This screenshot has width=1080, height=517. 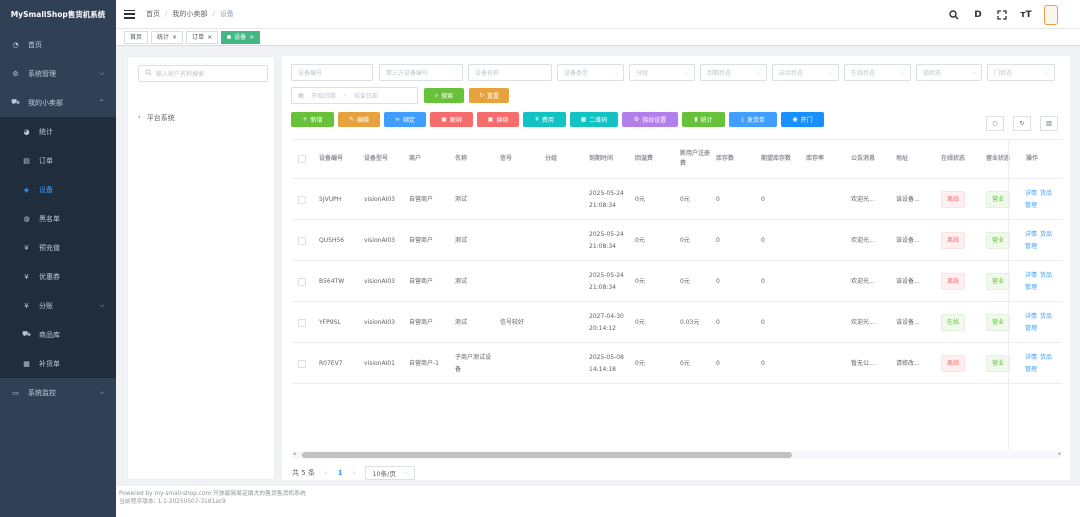 I want to click on horizontal-scrollbar: ◂ ▸, so click(x=677, y=455).